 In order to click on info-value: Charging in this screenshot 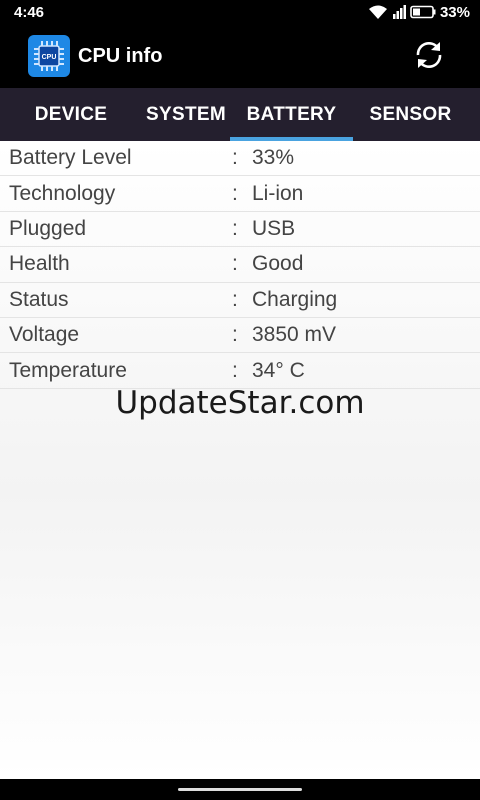, I will do `click(295, 299)`.